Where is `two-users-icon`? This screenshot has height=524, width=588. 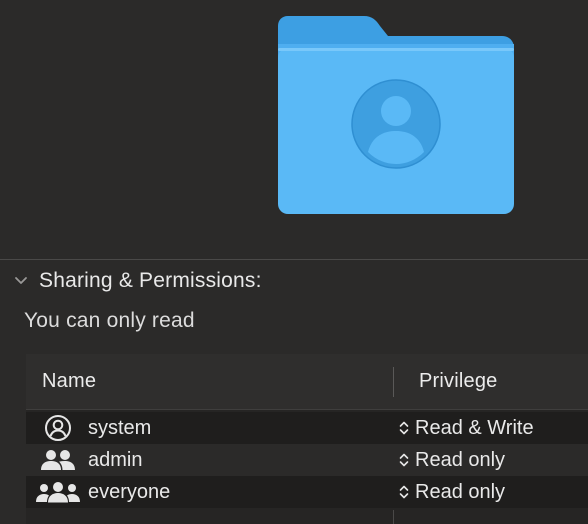
two-users-icon is located at coordinates (58, 460).